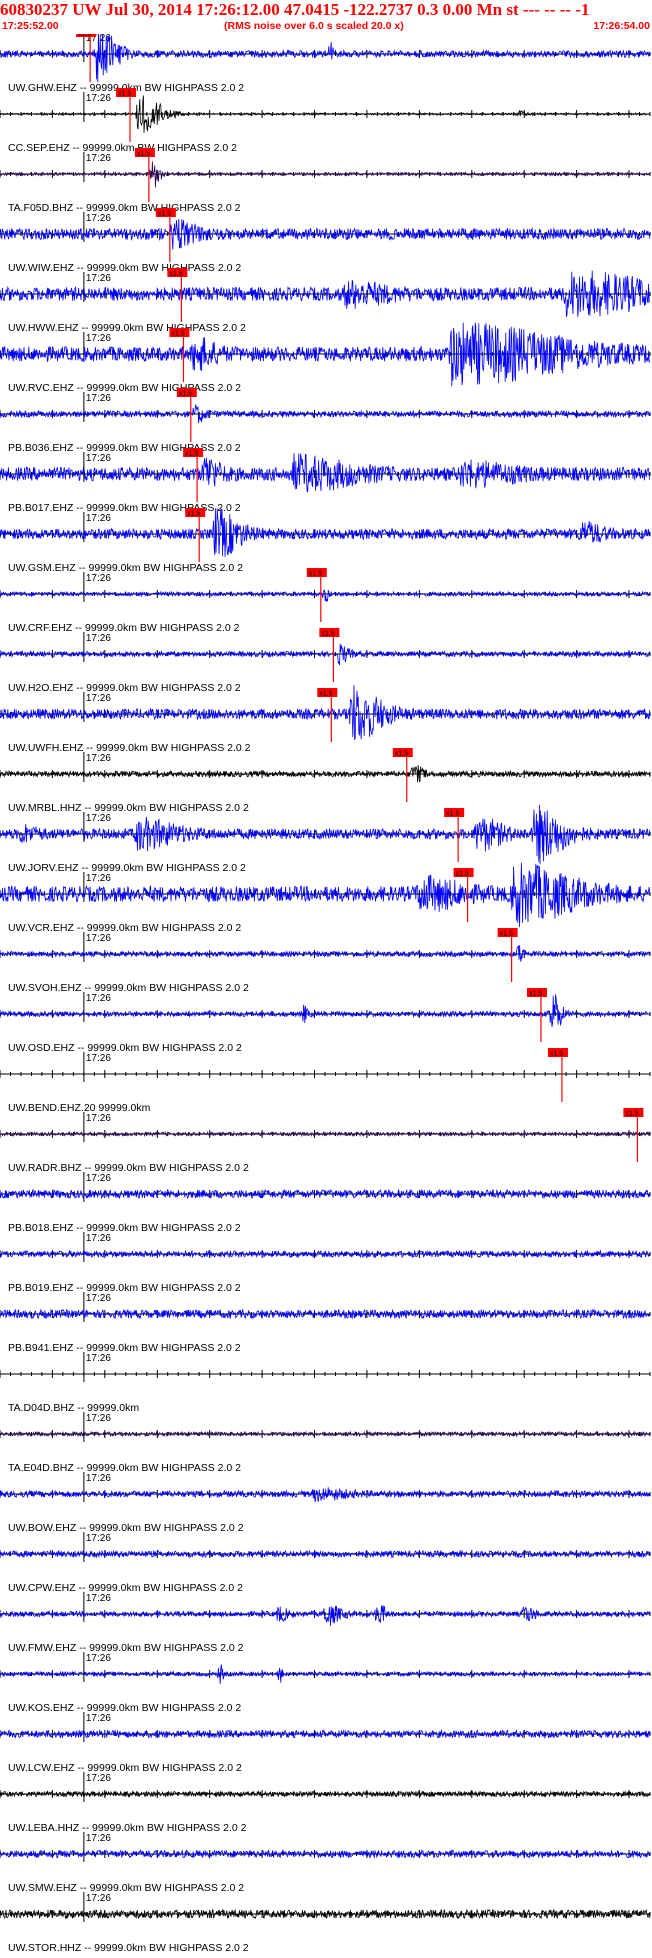 This screenshot has width=652, height=1958. What do you see at coordinates (79, 1108) in the screenshot?
I see `station-label: UW.BEND.EHZ.20 99999.0km` at bounding box center [79, 1108].